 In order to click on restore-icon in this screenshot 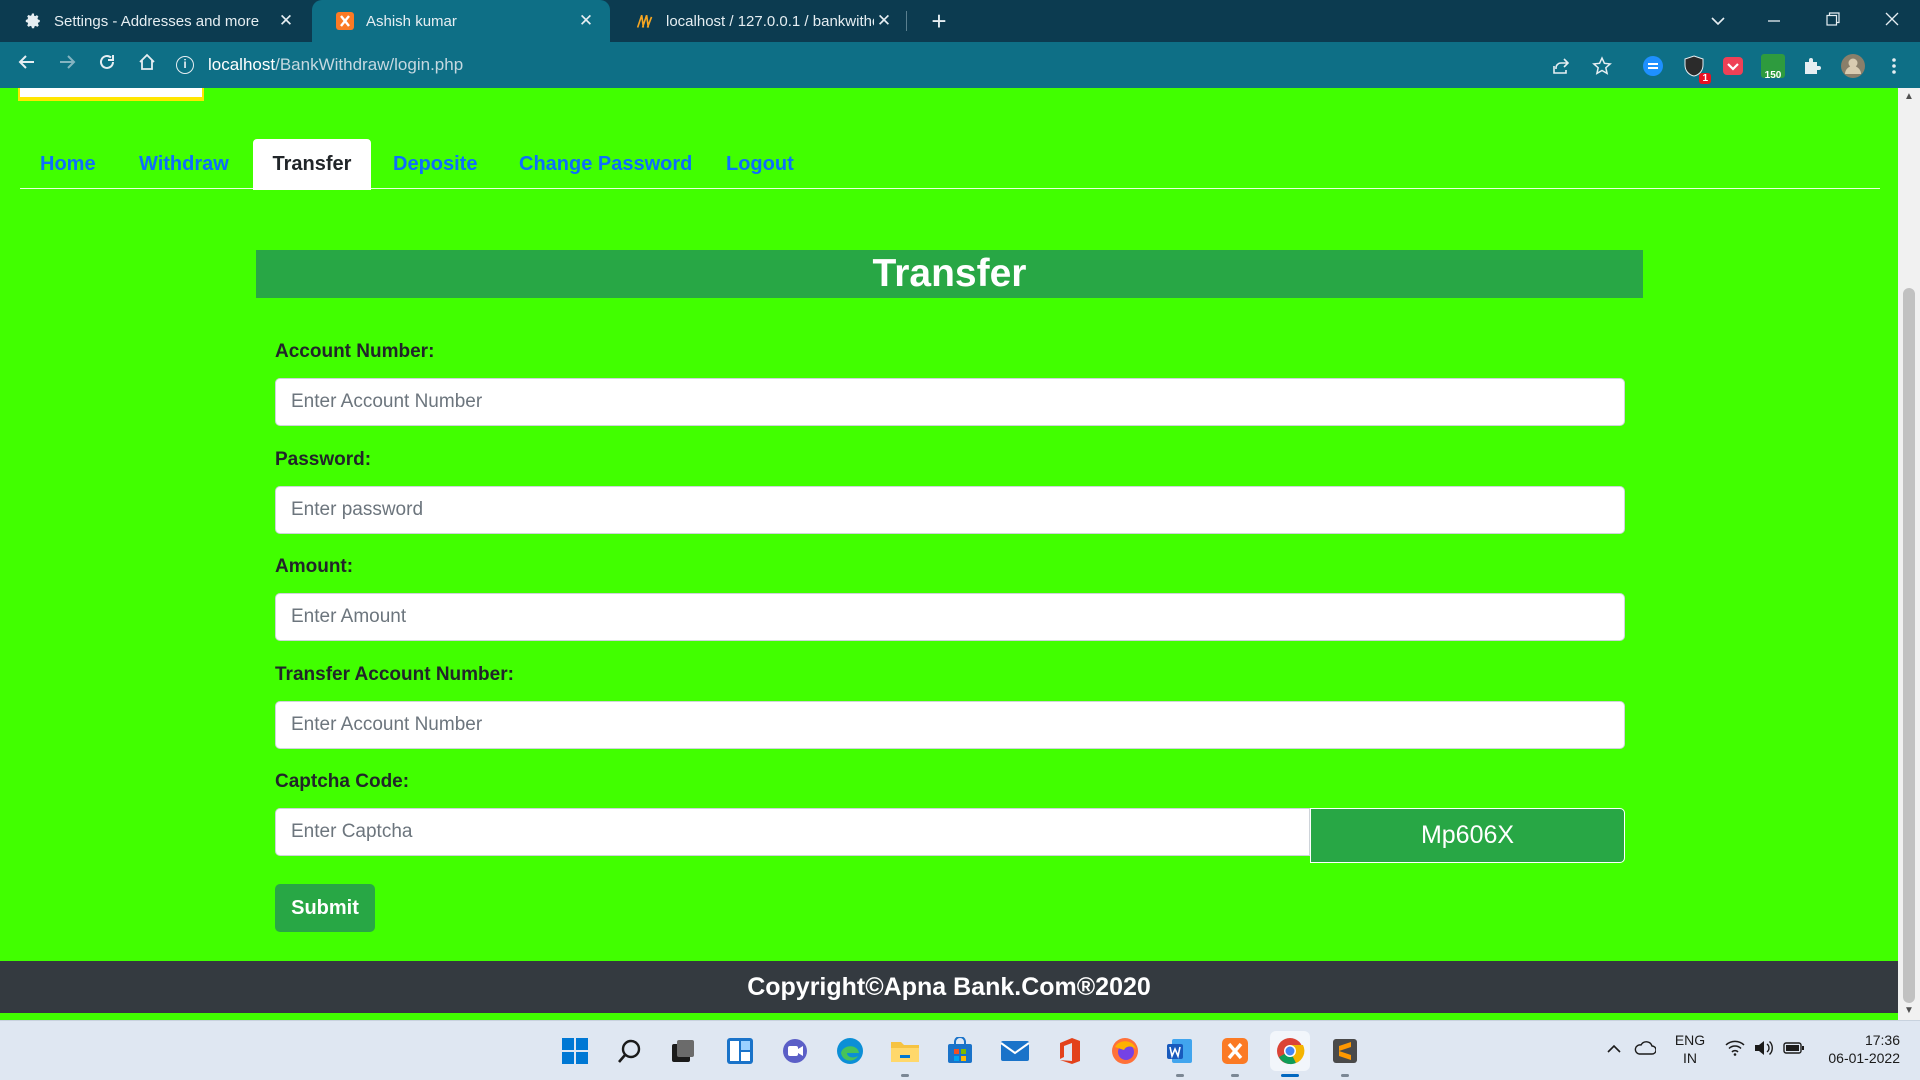, I will do `click(1833, 19)`.